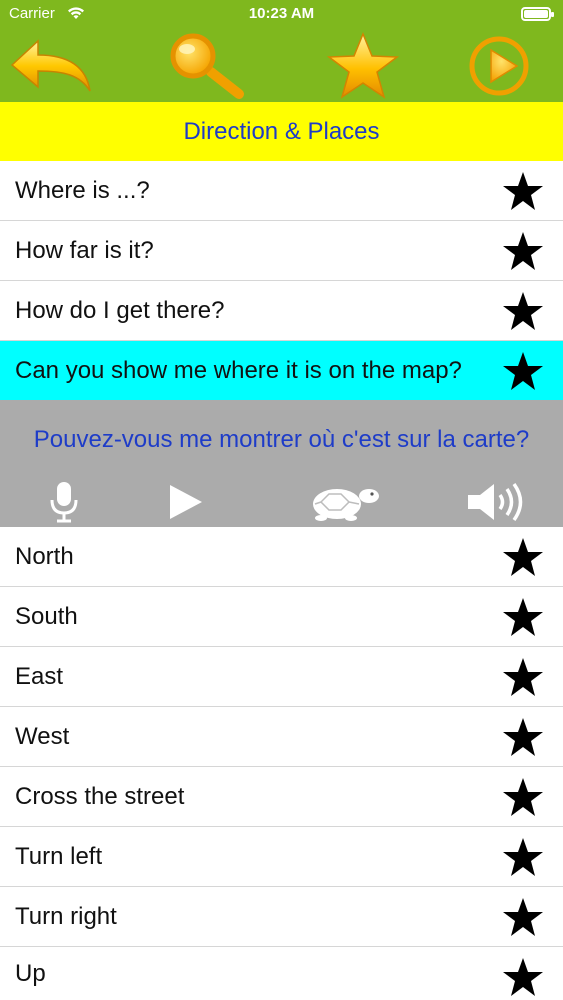  Describe the element at coordinates (66, 916) in the screenshot. I see `phrase-label: Turn right` at that location.